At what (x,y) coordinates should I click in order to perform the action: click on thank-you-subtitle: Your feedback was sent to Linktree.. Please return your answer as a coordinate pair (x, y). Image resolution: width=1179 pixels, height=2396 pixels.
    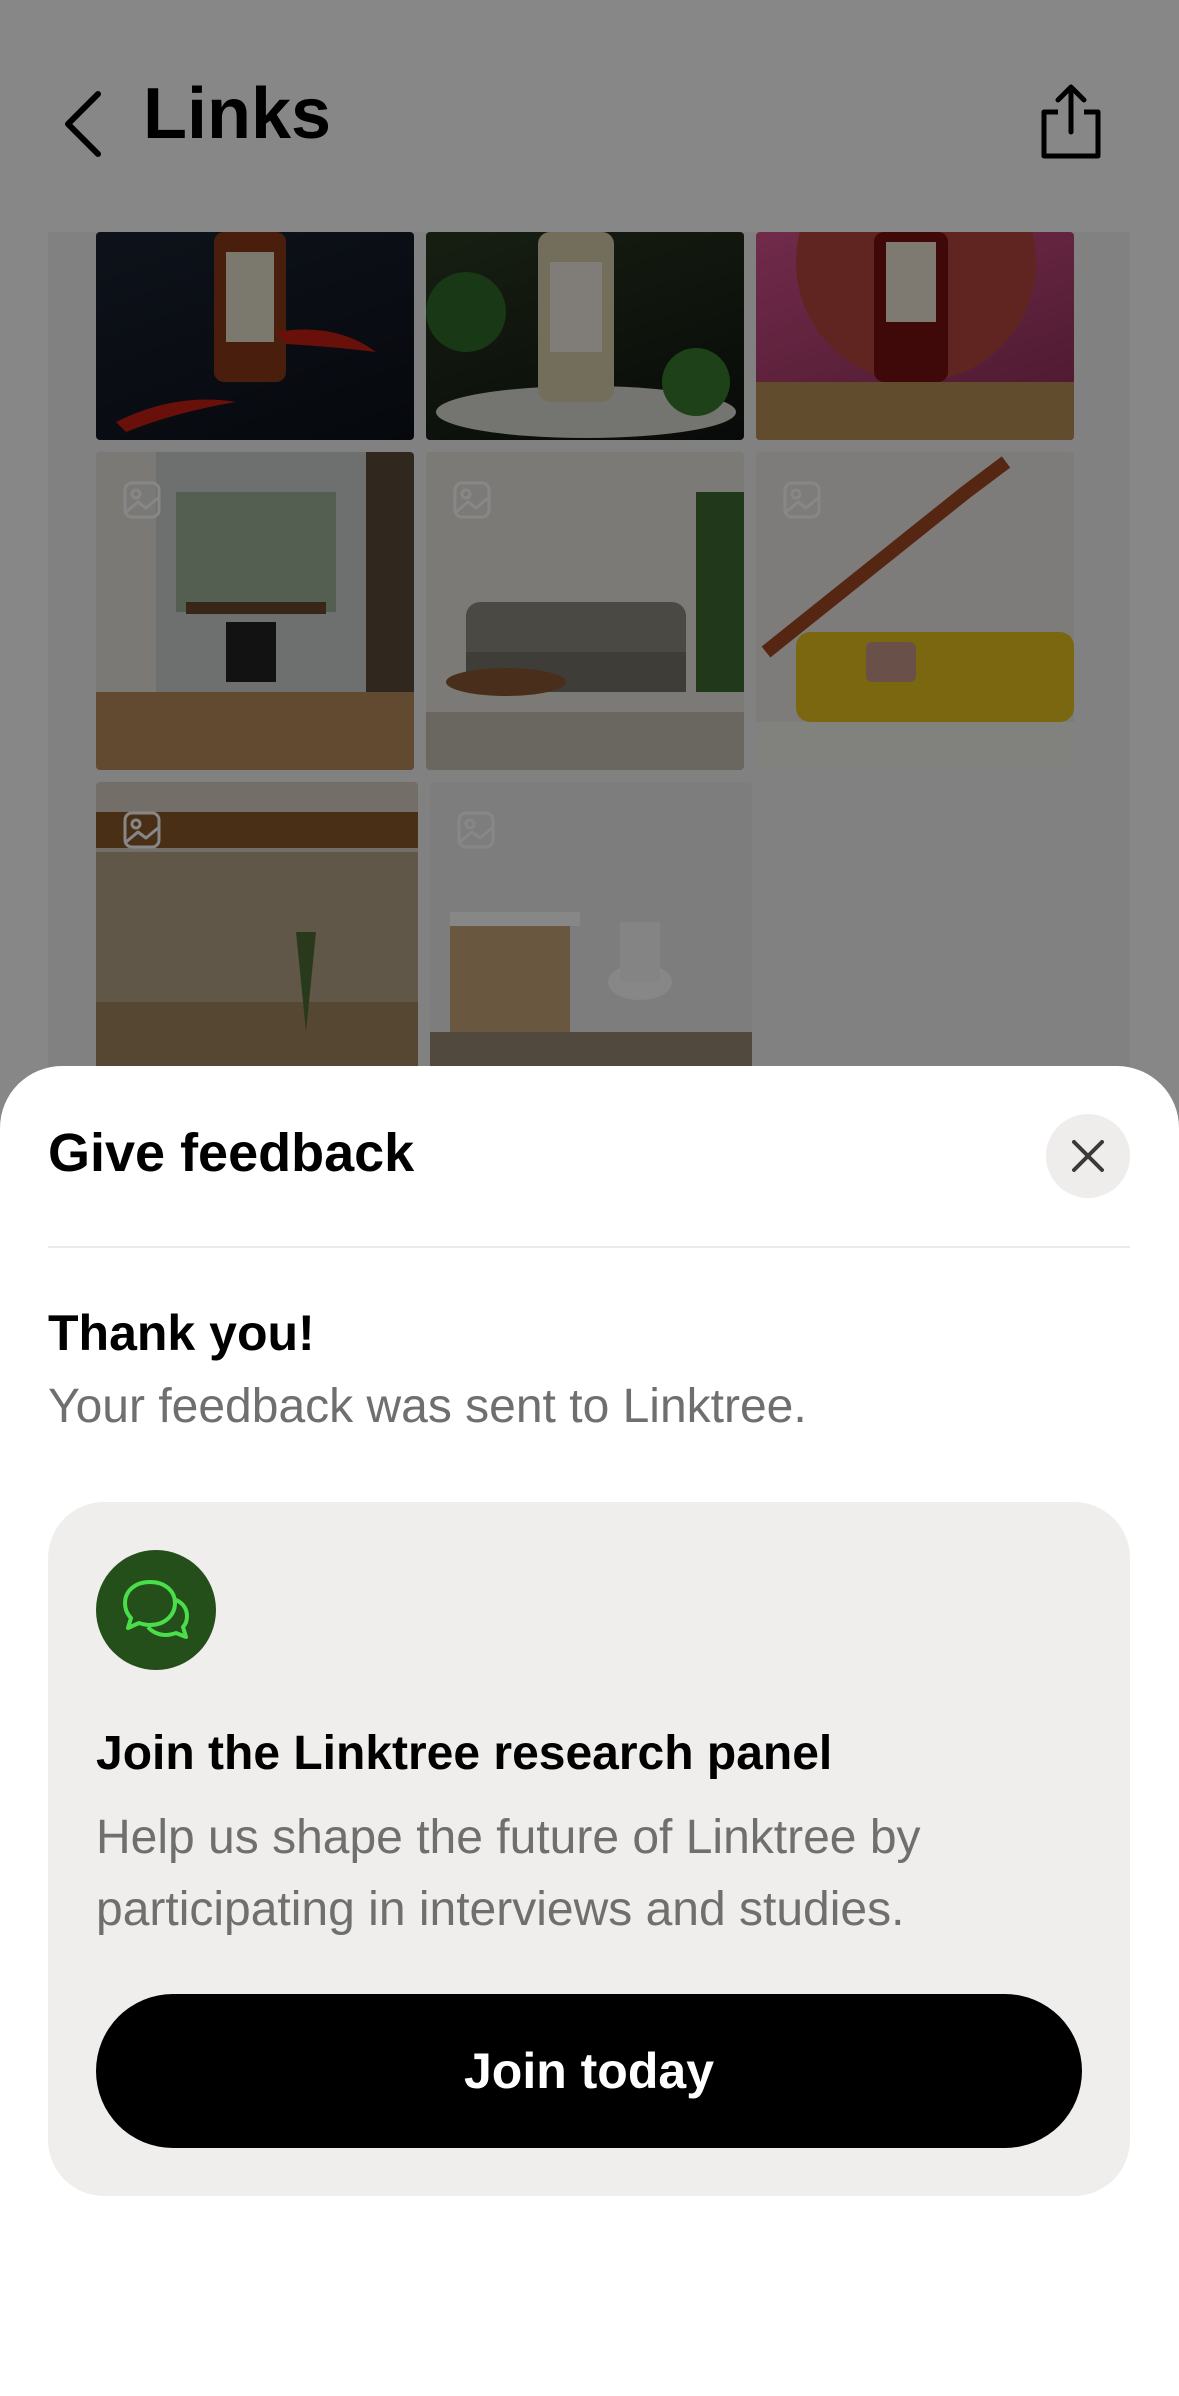
    Looking at the image, I should click on (427, 1406).